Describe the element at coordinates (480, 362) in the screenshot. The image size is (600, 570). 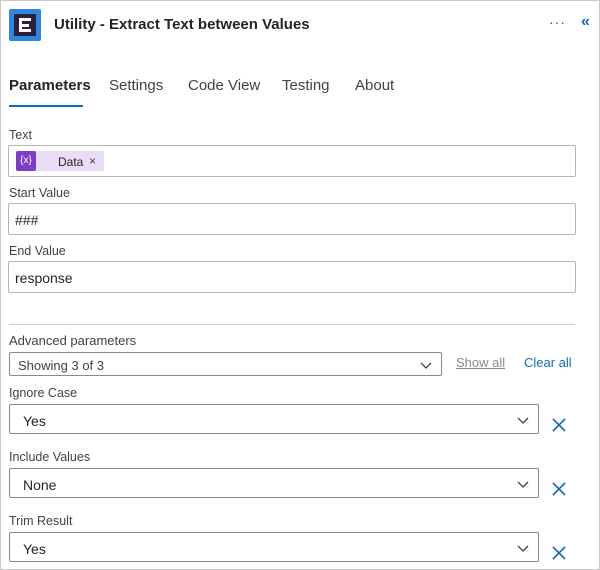
I see `show-all-link: Show all` at that location.